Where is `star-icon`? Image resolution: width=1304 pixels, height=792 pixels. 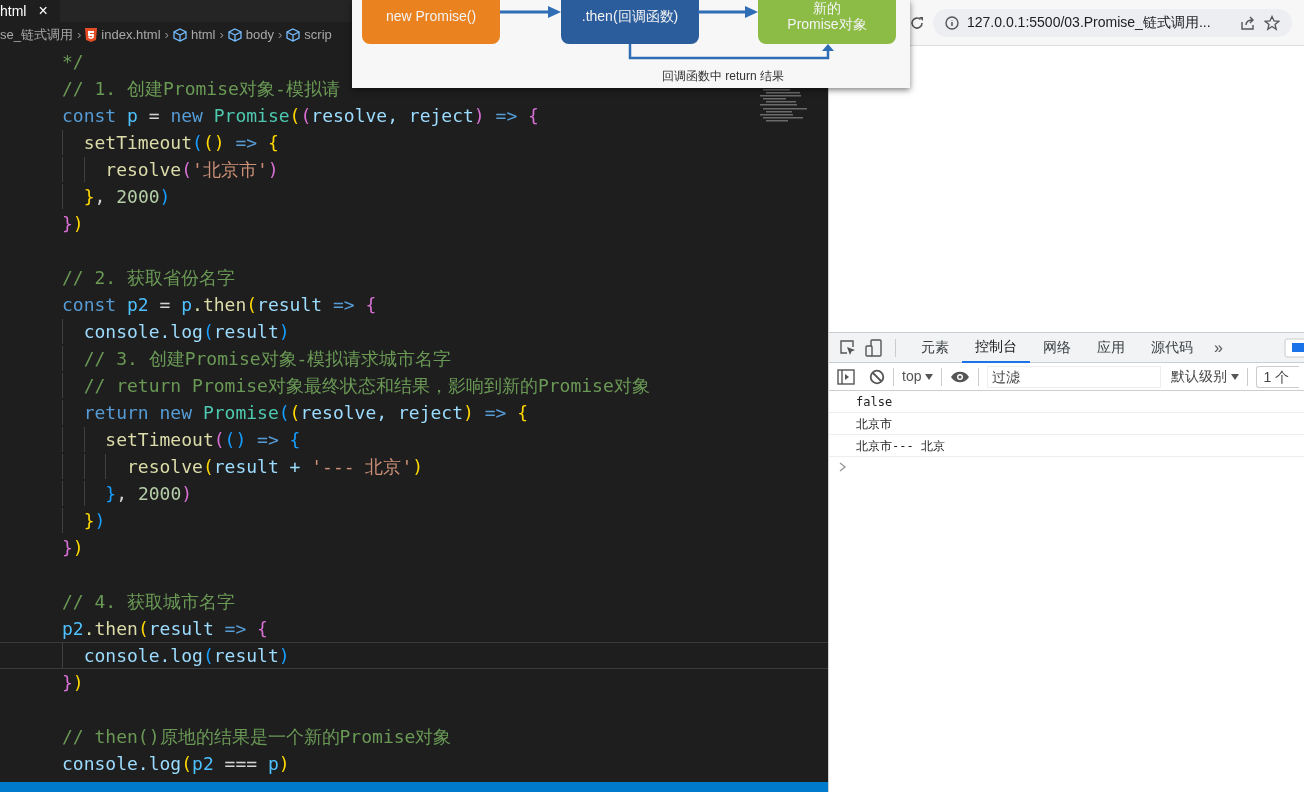 star-icon is located at coordinates (1272, 22).